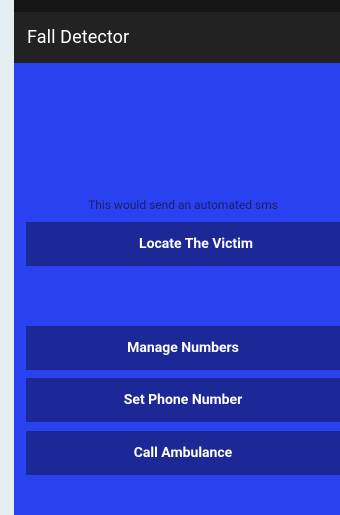 The image size is (340, 515). Describe the element at coordinates (196, 244) in the screenshot. I see `locate-victim-label: Locate The Victim` at that location.